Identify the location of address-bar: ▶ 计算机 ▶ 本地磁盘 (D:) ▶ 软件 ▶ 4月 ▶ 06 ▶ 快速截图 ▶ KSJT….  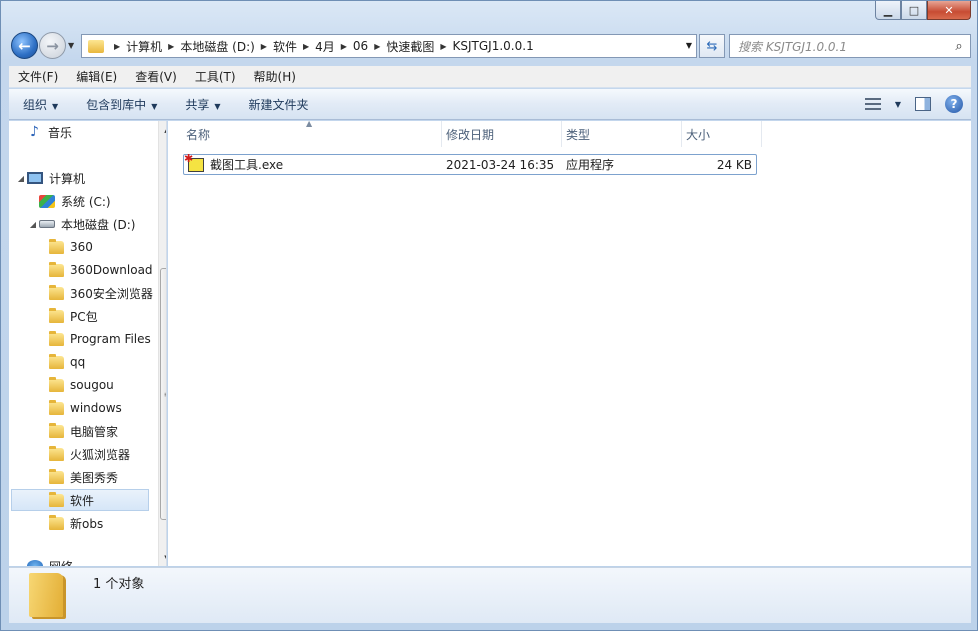
(389, 46).